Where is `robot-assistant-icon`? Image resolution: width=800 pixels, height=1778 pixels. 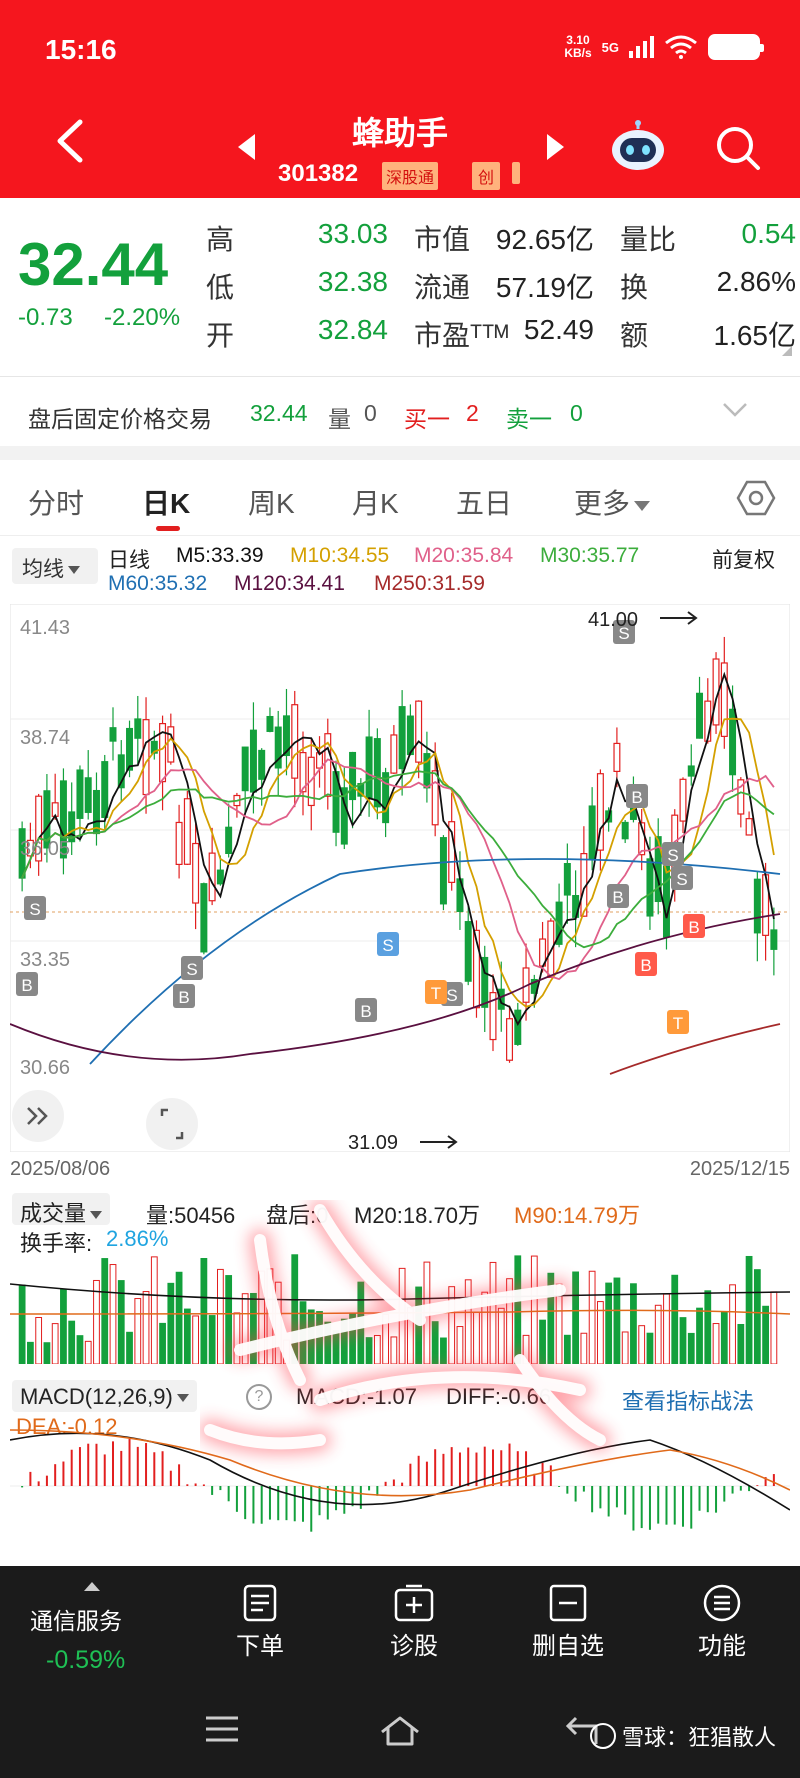
robot-assistant-icon is located at coordinates (638, 146).